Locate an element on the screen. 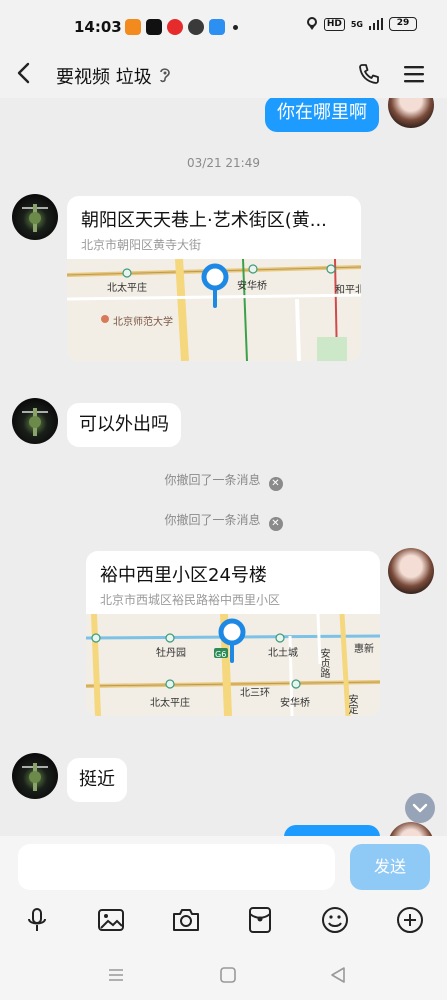 Image resolution: width=447 pixels, height=1000 pixels. location-icon is located at coordinates (311, 23).